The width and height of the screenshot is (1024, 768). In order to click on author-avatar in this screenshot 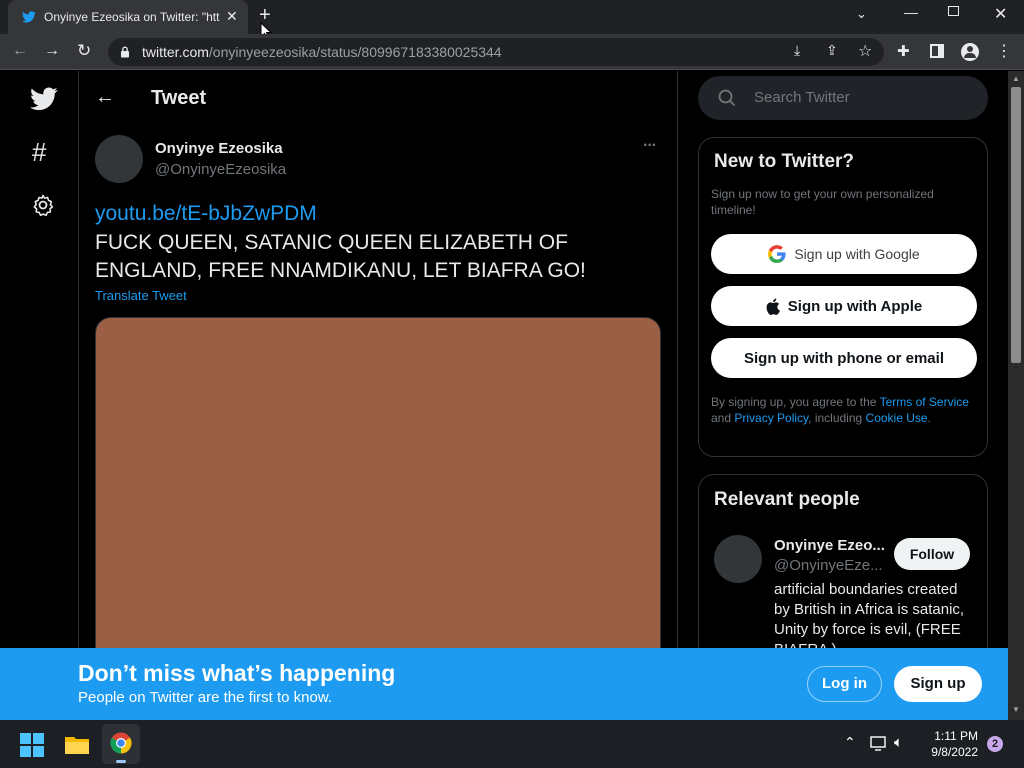, I will do `click(119, 159)`.